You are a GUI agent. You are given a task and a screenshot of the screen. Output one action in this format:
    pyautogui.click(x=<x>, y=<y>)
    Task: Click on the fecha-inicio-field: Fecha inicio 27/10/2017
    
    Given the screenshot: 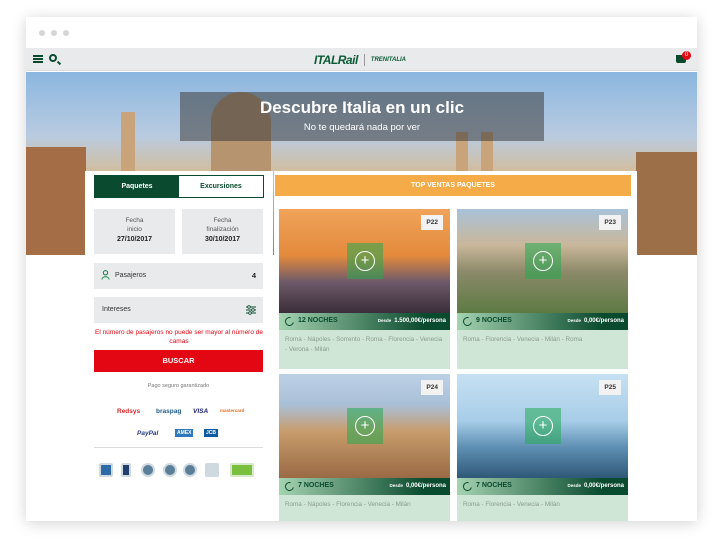 What is the action you would take?
    pyautogui.click(x=134, y=231)
    